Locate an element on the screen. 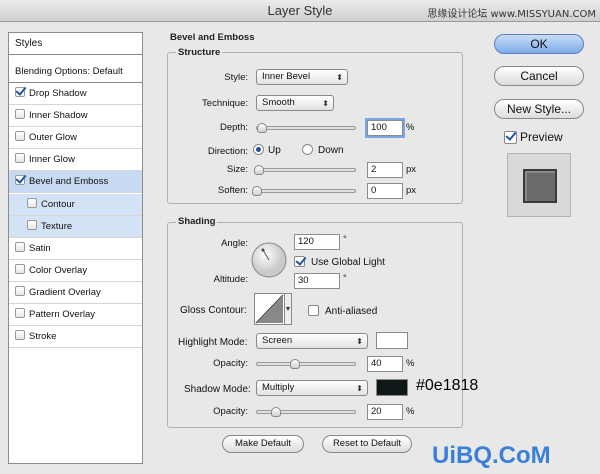  soften-slider-track is located at coordinates (306, 191).